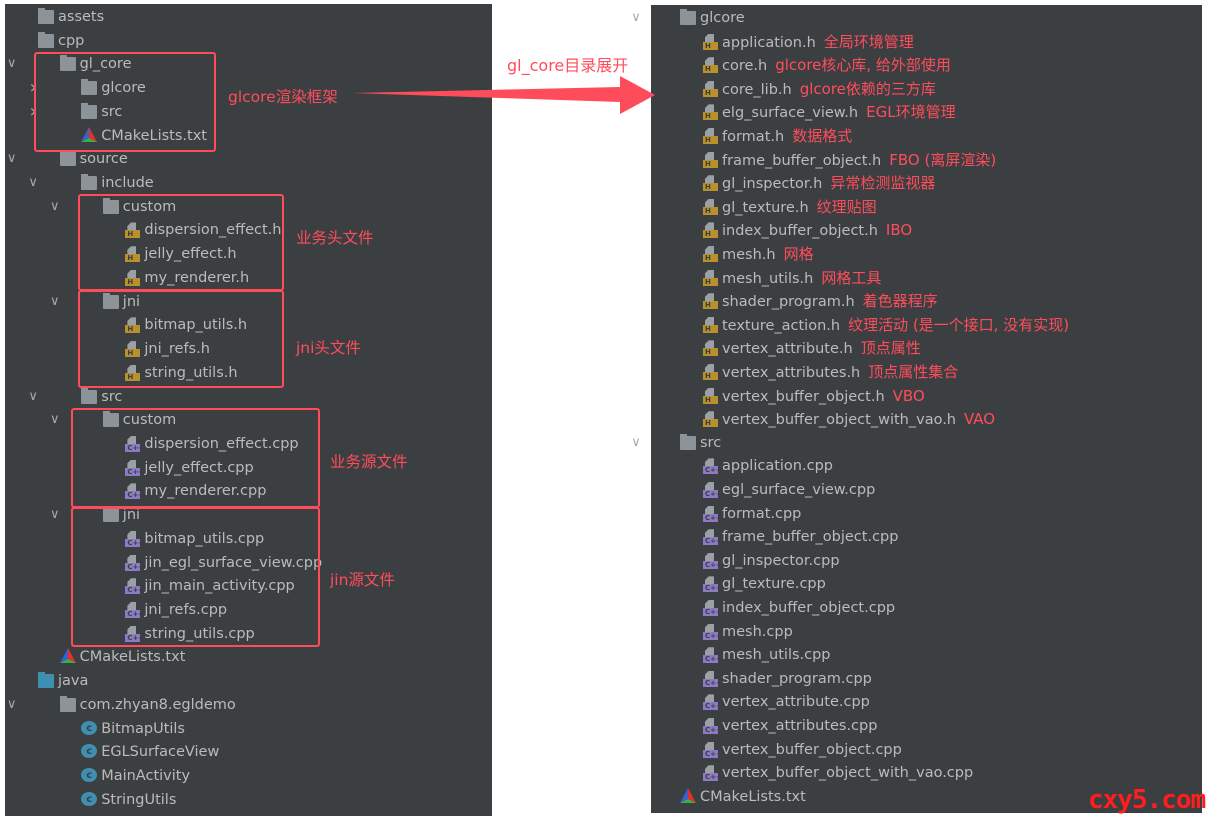 Image resolution: width=1209 pixels, height=820 pixels. I want to click on arrow-label: gl_core目录展开, so click(568, 65).